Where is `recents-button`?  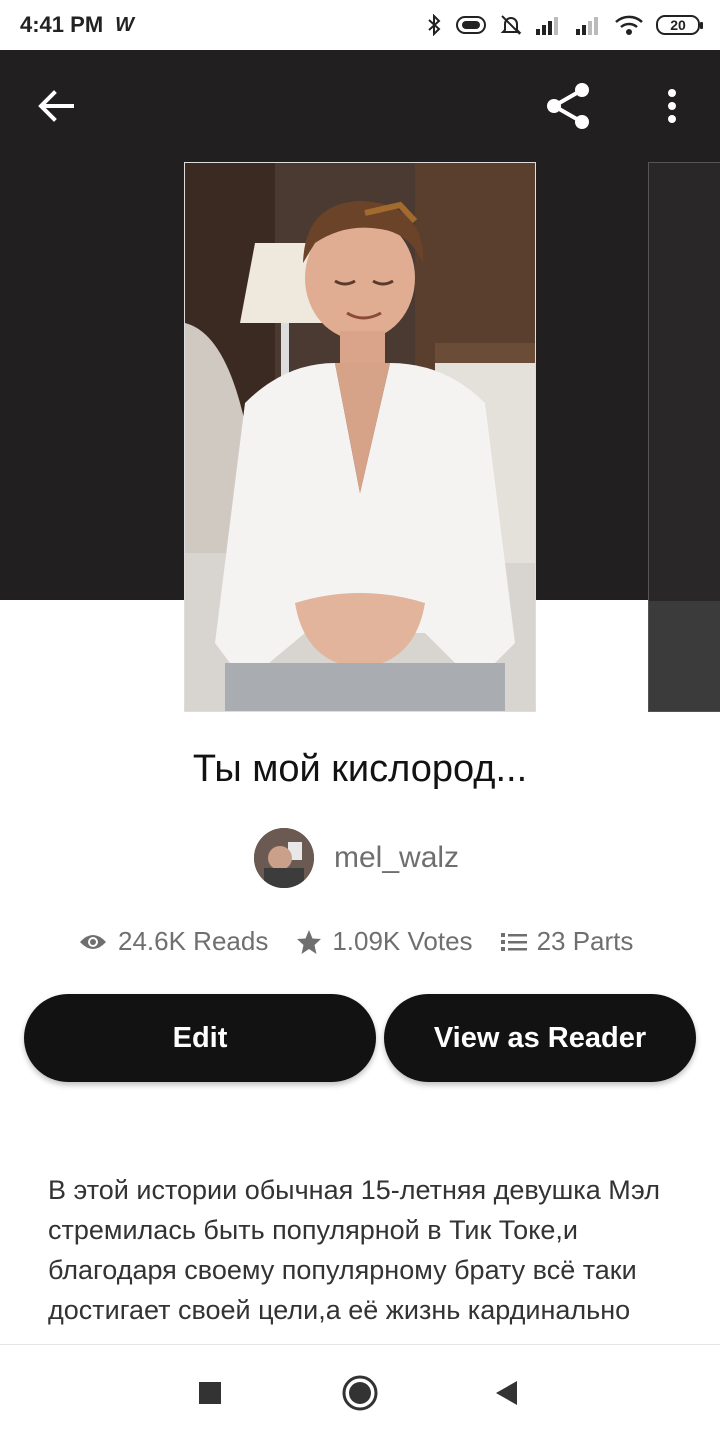 recents-button is located at coordinates (210, 1393).